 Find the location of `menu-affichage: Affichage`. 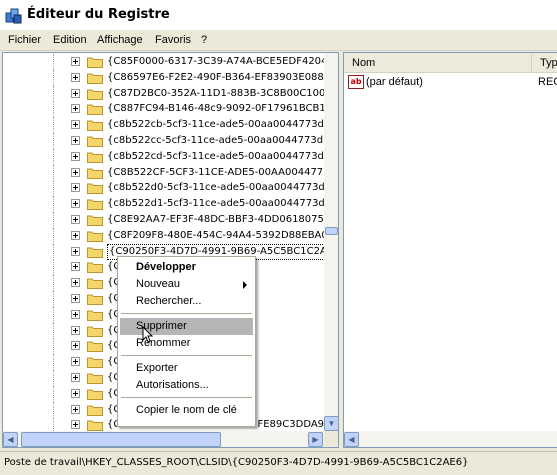

menu-affichage: Affichage is located at coordinates (120, 40).